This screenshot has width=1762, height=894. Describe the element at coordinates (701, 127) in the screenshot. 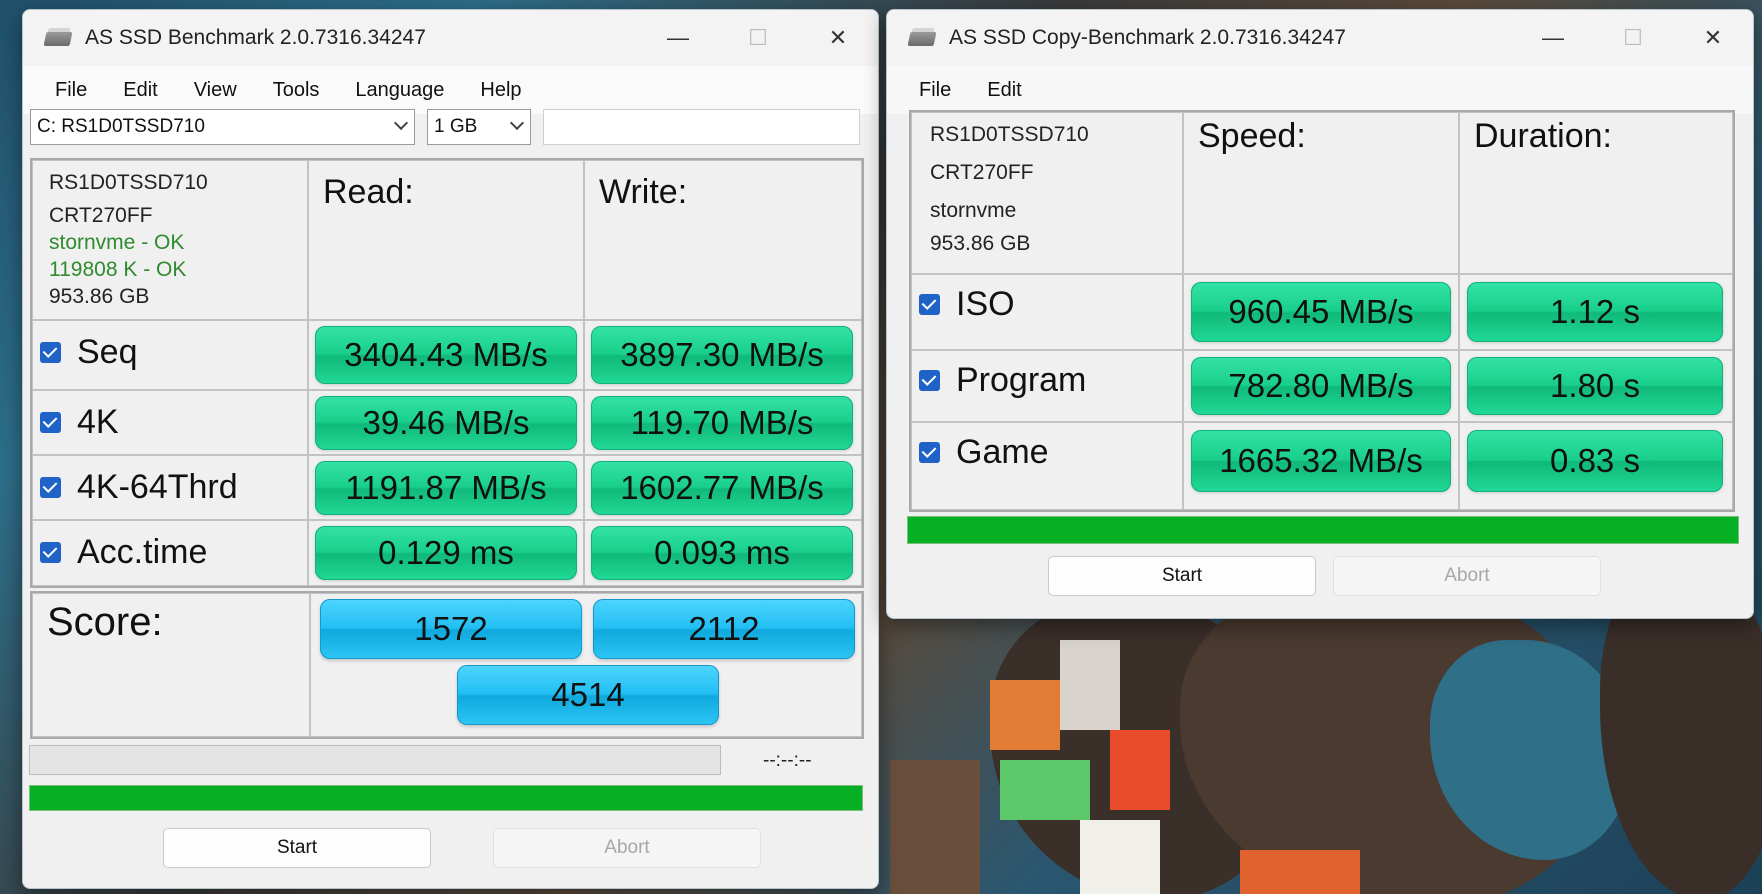

I see `status-field` at that location.